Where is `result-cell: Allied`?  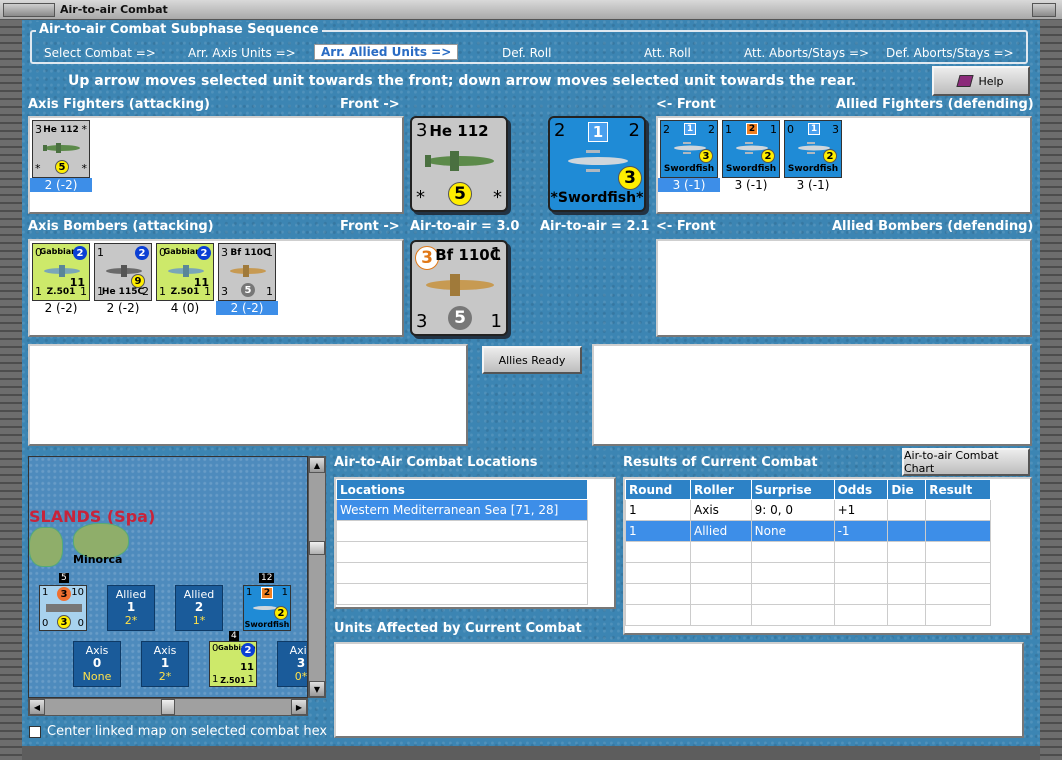
result-cell: Allied is located at coordinates (721, 531).